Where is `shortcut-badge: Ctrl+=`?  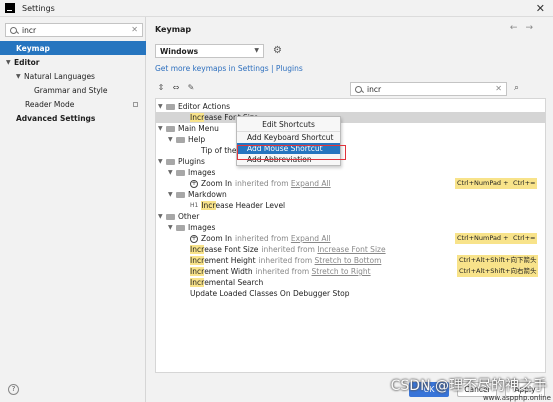 shortcut-badge: Ctrl+= is located at coordinates (524, 238).